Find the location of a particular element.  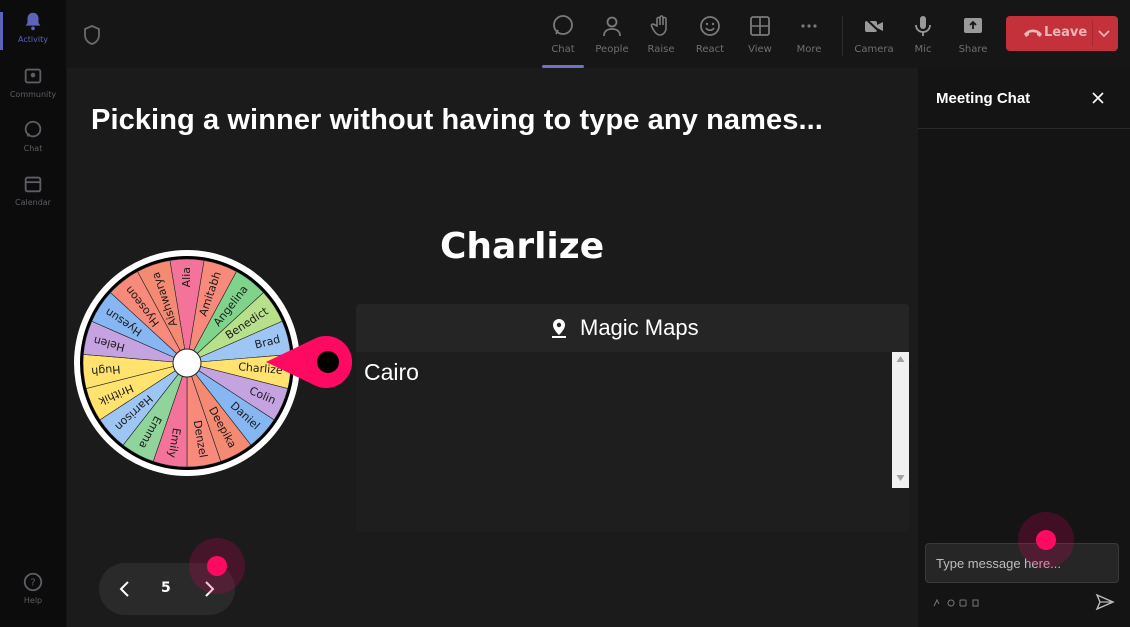

app-sidebar: Activity Community Chat Calendar ? Help is located at coordinates (33, 313).